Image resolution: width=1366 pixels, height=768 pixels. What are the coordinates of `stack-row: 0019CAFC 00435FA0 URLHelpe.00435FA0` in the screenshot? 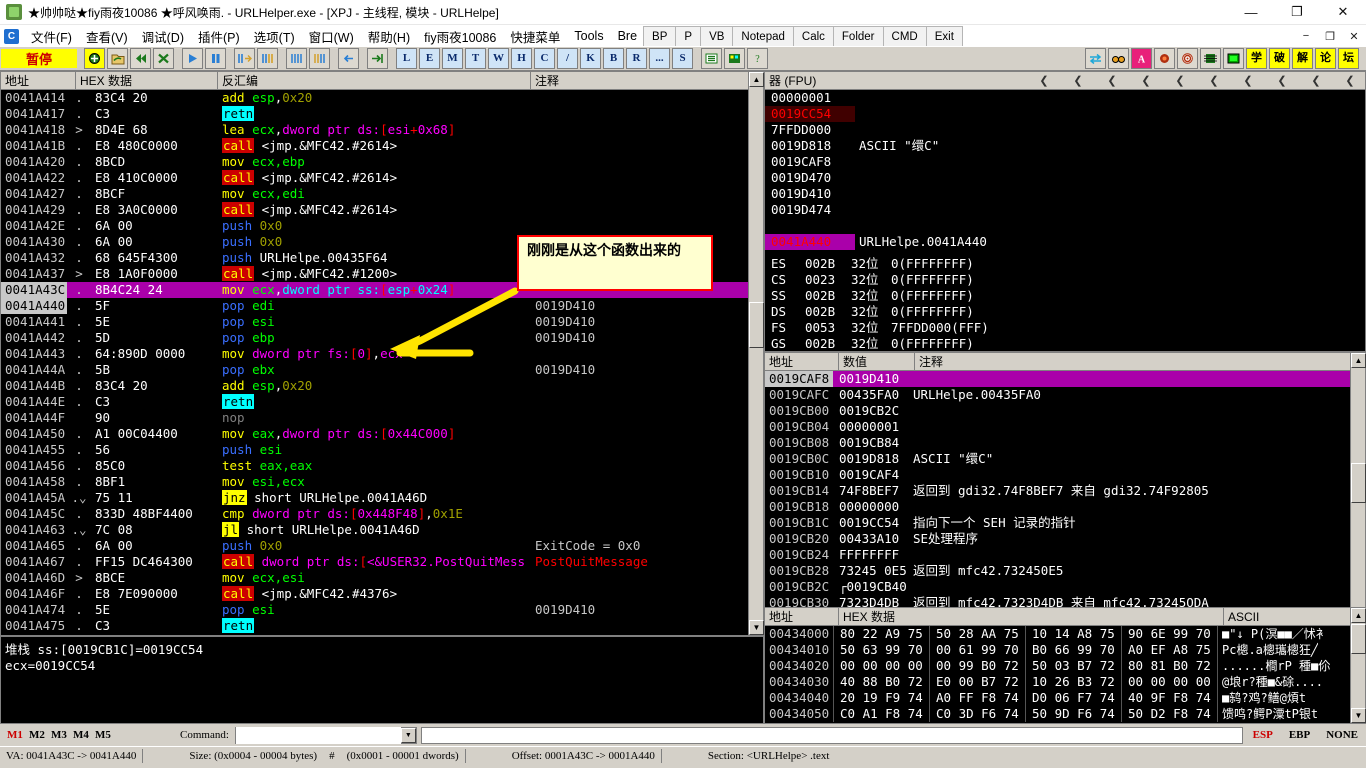 It's located at (1057, 395).